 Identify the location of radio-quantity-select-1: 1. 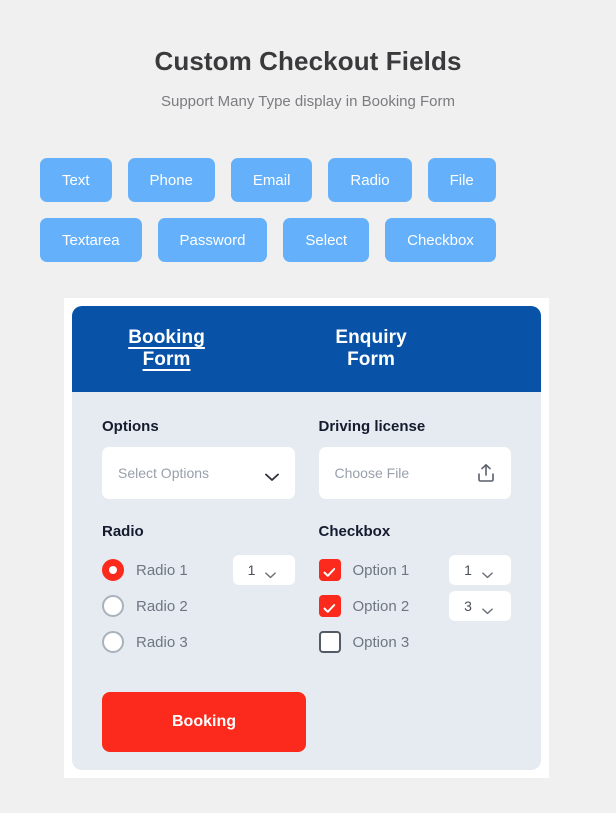
(263, 570).